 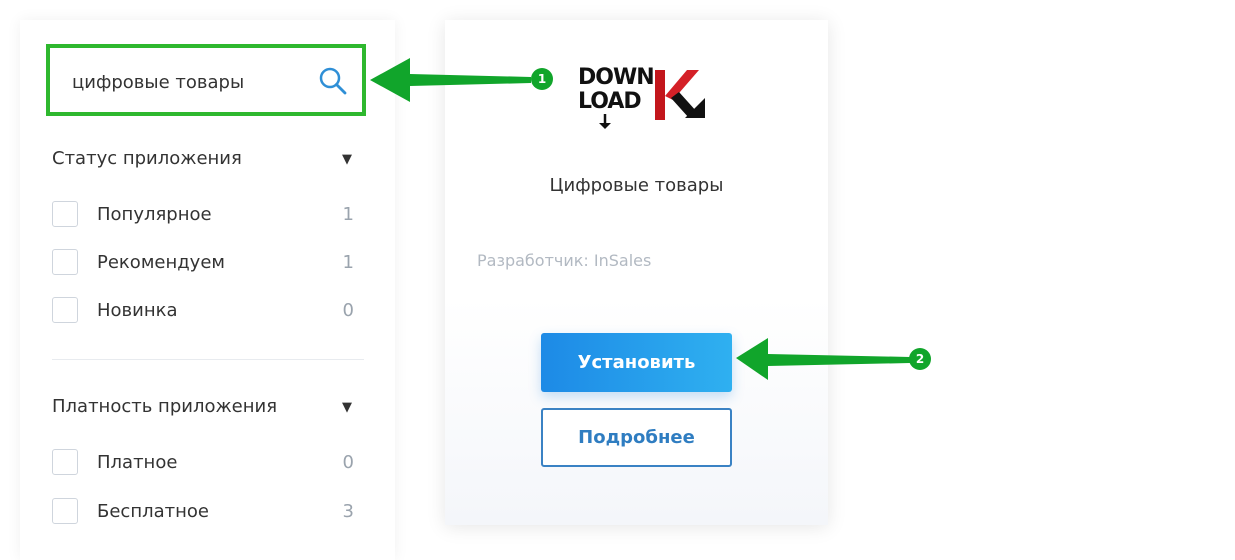 What do you see at coordinates (137, 310) in the screenshot?
I see `filter-label: Новинка` at bounding box center [137, 310].